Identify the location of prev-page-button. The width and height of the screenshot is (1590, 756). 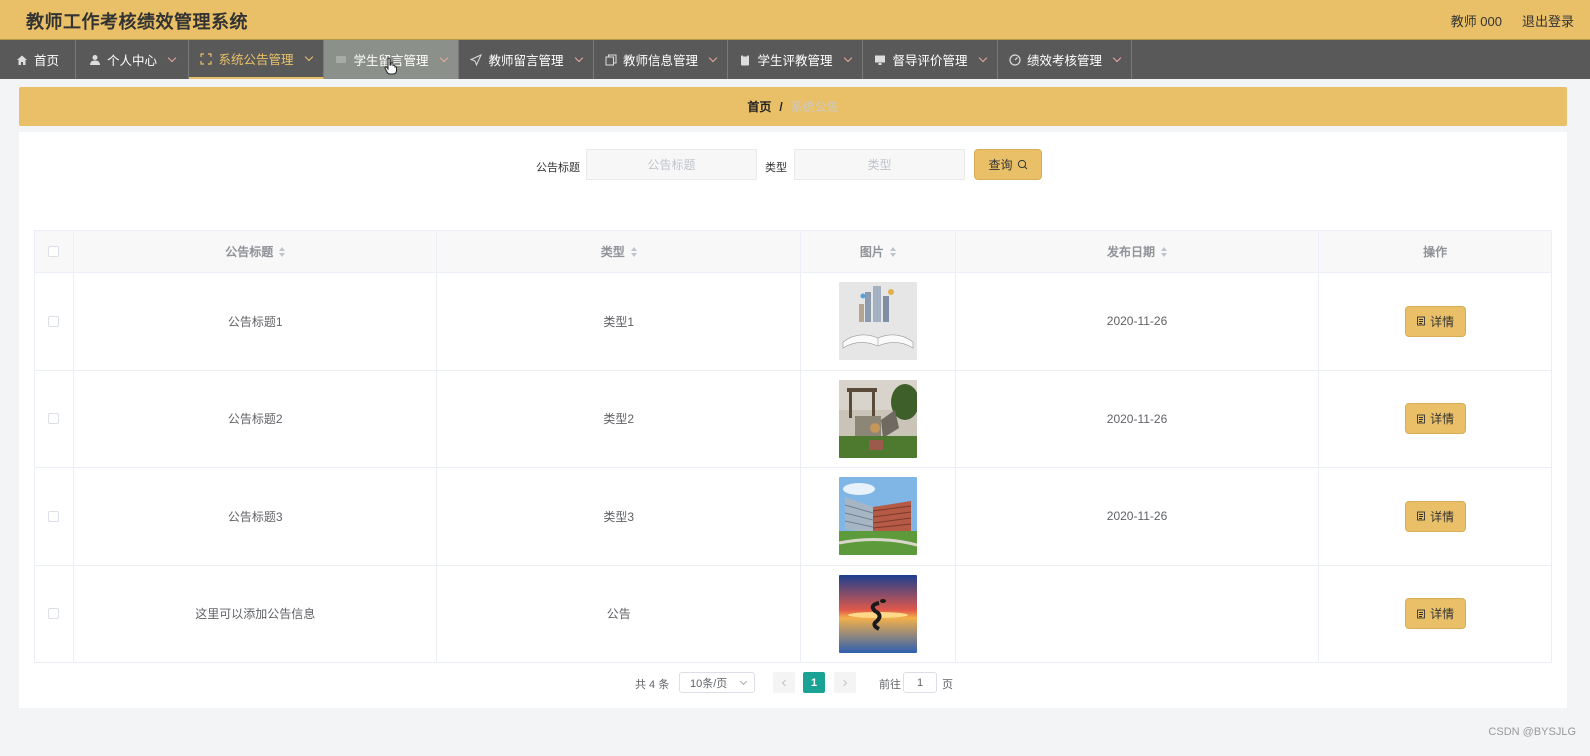
(784, 682).